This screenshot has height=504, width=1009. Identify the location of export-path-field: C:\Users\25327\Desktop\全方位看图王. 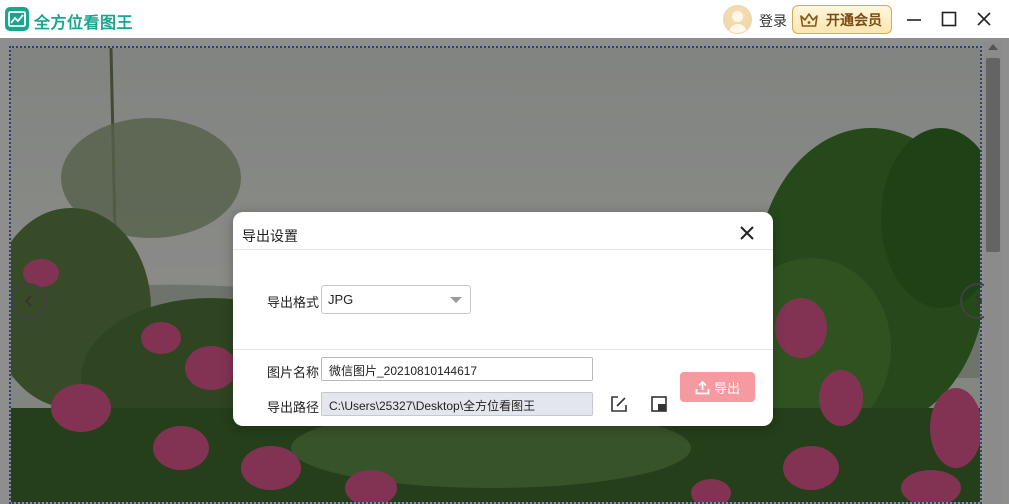
(457, 404).